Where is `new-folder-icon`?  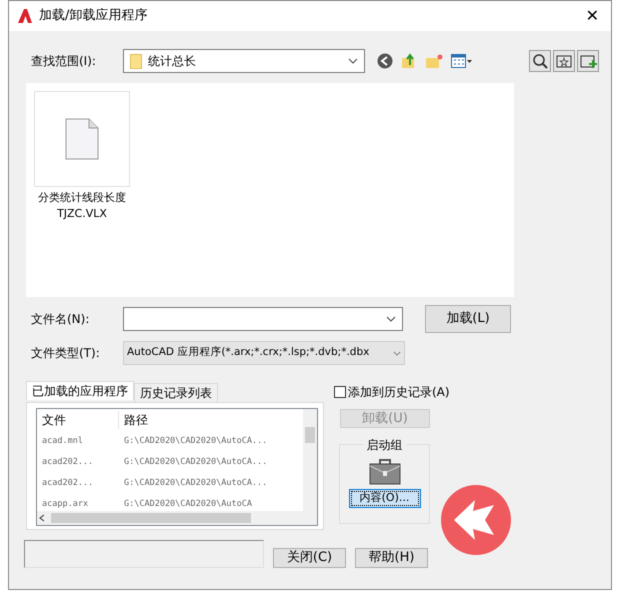
new-folder-icon is located at coordinates (434, 61).